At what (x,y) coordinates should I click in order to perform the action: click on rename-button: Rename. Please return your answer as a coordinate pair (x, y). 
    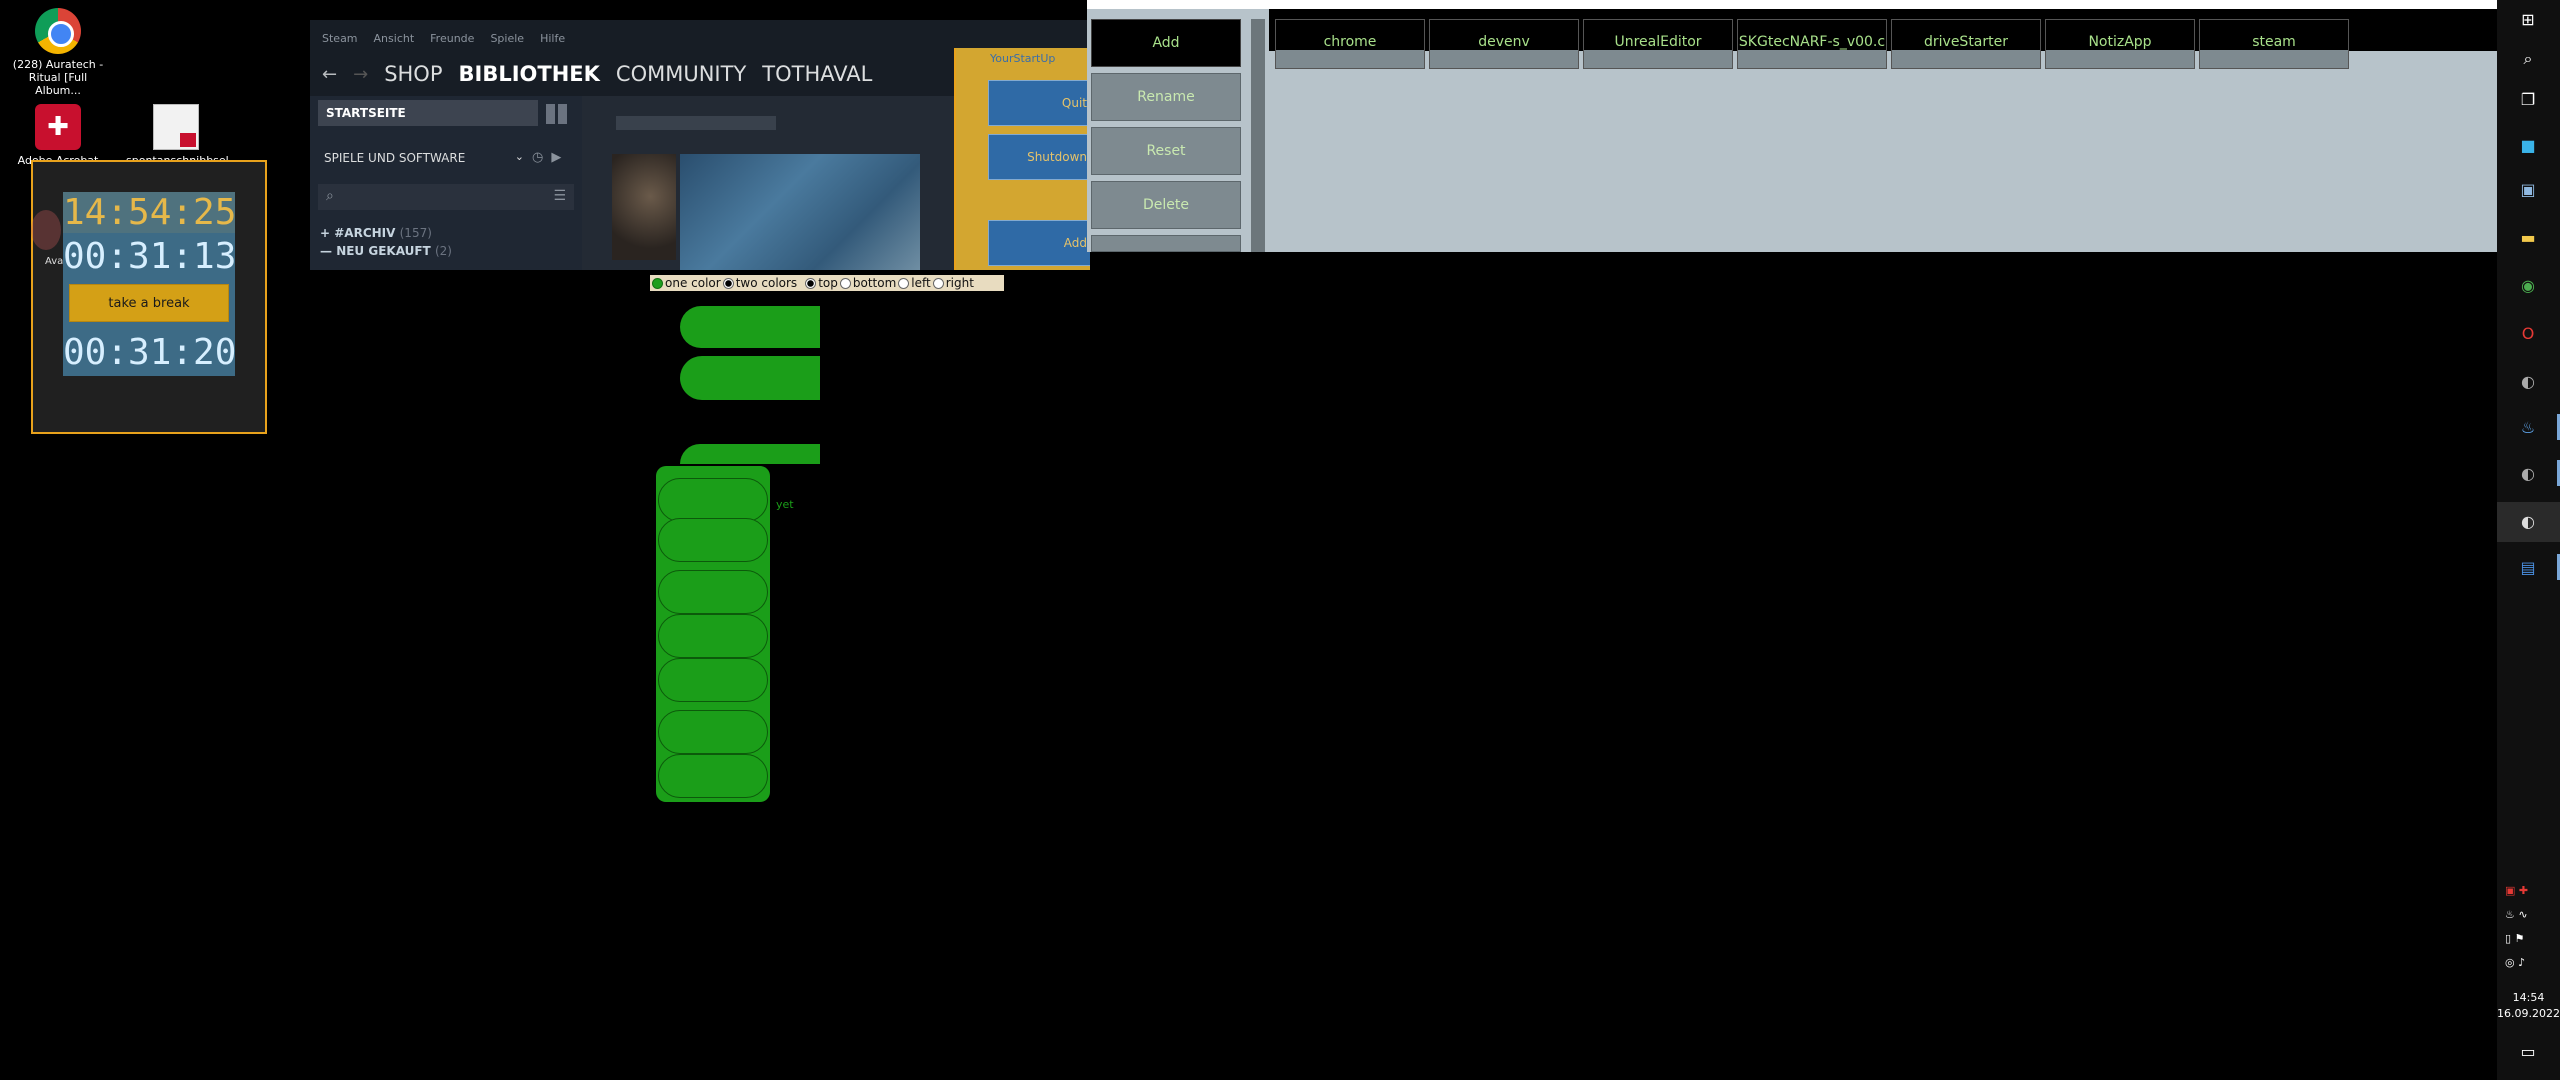
    Looking at the image, I should click on (1166, 97).